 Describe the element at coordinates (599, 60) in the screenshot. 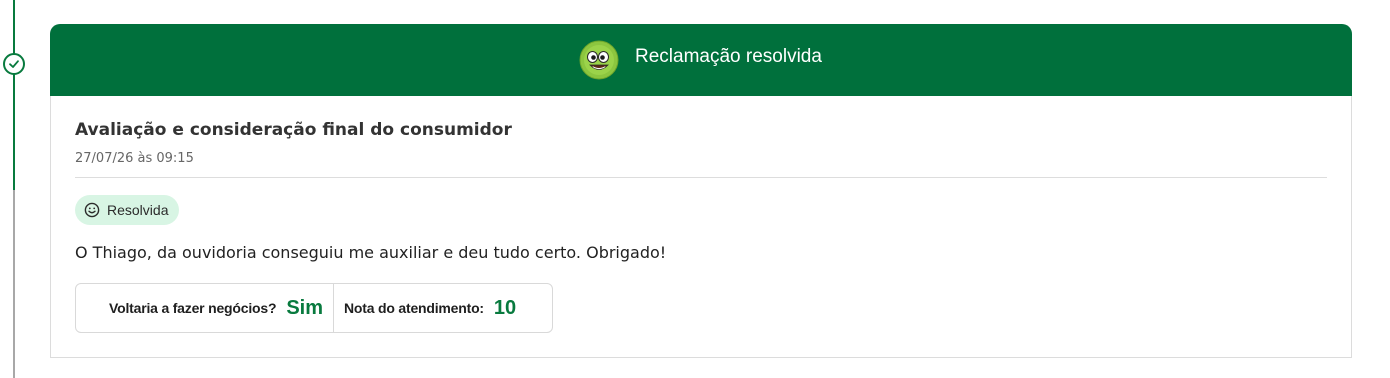

I see `smiling-face-mascot-icon` at that location.